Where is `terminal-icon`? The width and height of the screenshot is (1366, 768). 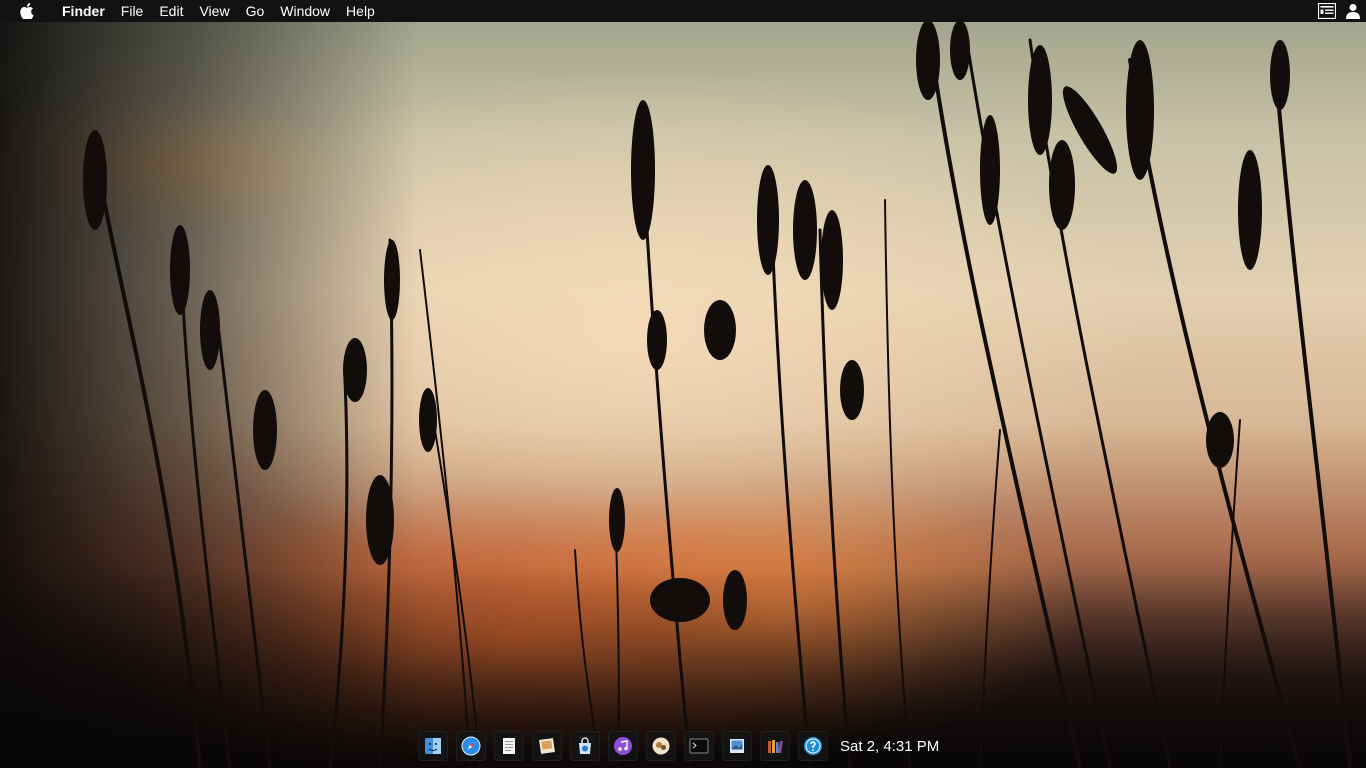
terminal-icon is located at coordinates (699, 746).